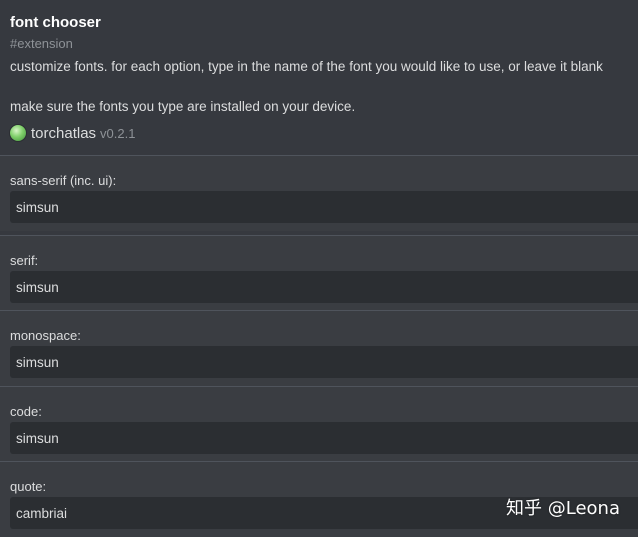  Describe the element at coordinates (63, 133) in the screenshot. I see `author-name: torchatlas` at that location.